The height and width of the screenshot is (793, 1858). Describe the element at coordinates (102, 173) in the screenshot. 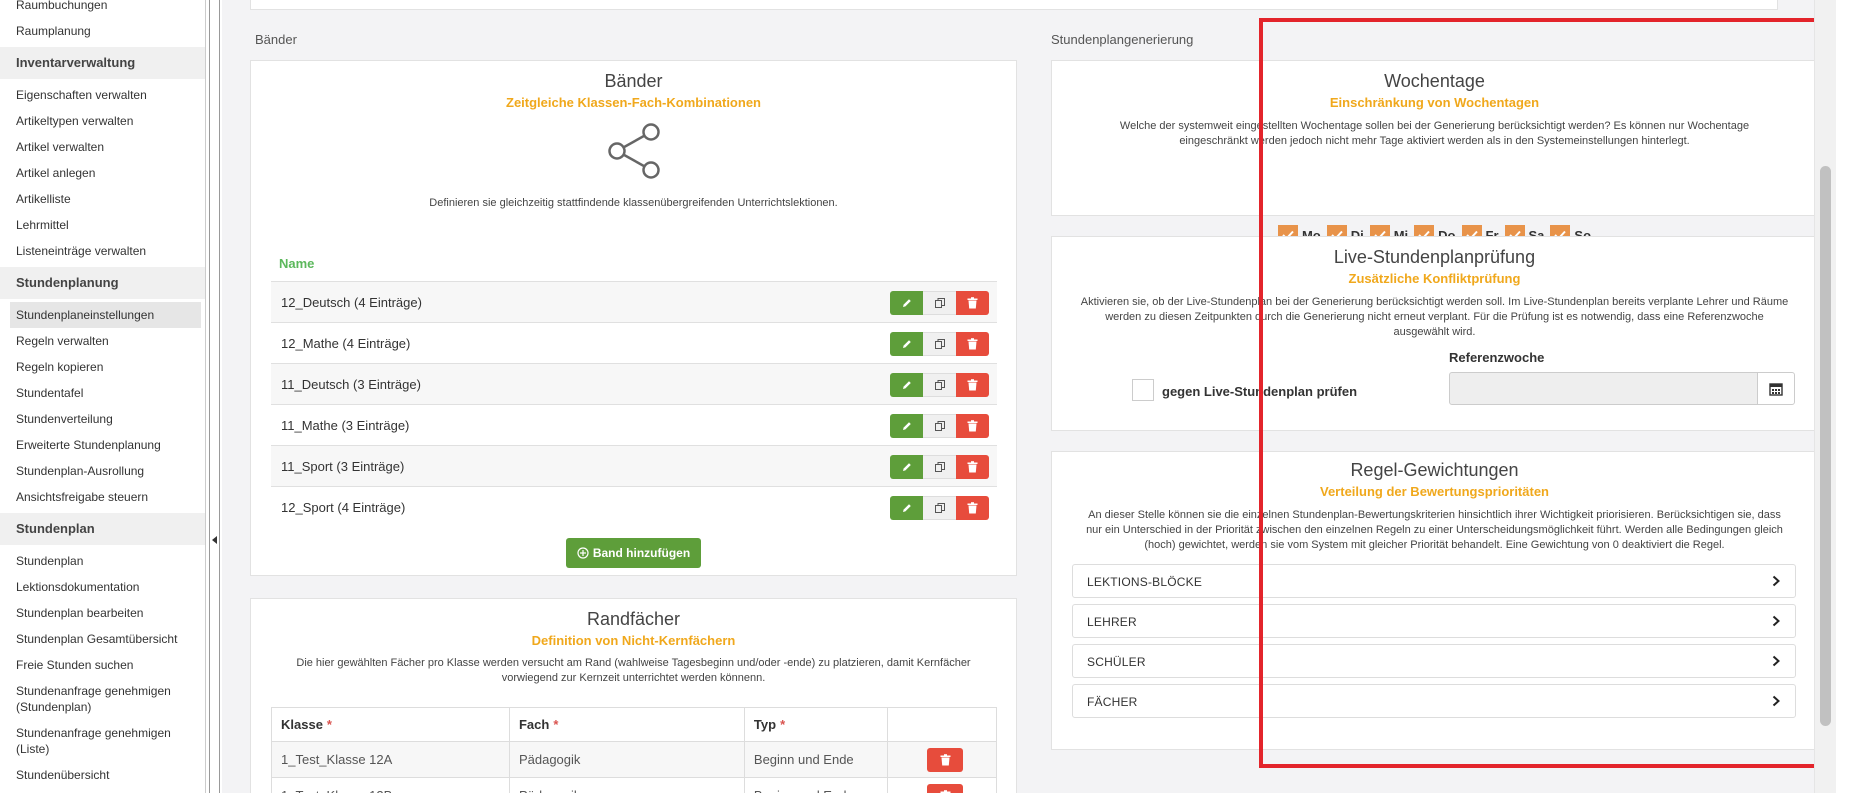

I see `sidebar-item-6: Artikel anlegen` at that location.